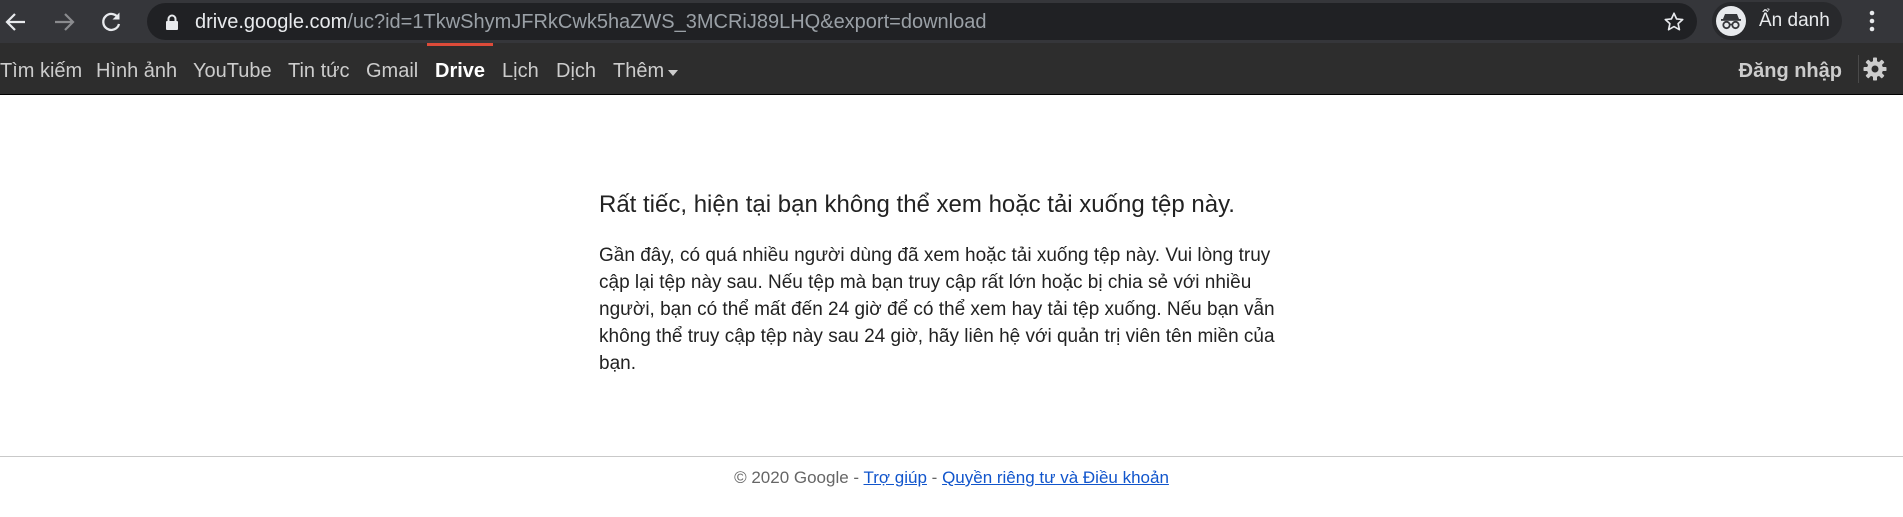 Image resolution: width=1903 pixels, height=517 pixels. Describe the element at coordinates (460, 44) in the screenshot. I see `active-tab-indicator` at that location.